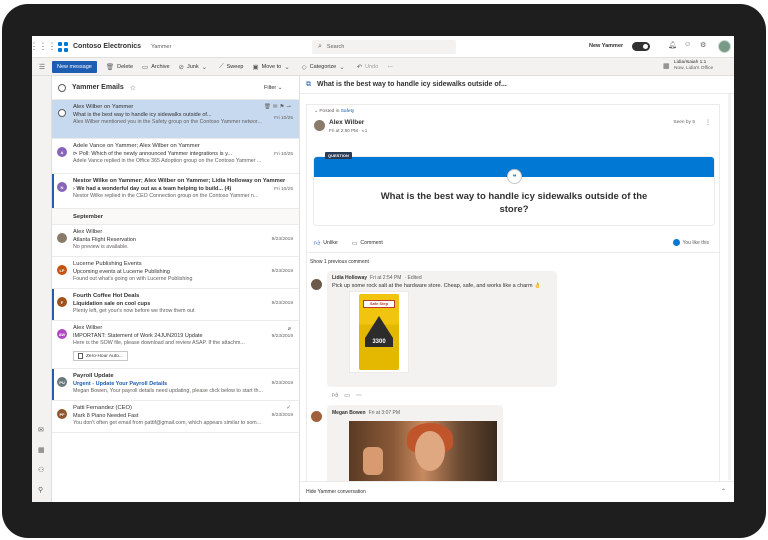  Describe the element at coordinates (308, 84) in the screenshot. I see `yammer-icon: ⧉` at that location.